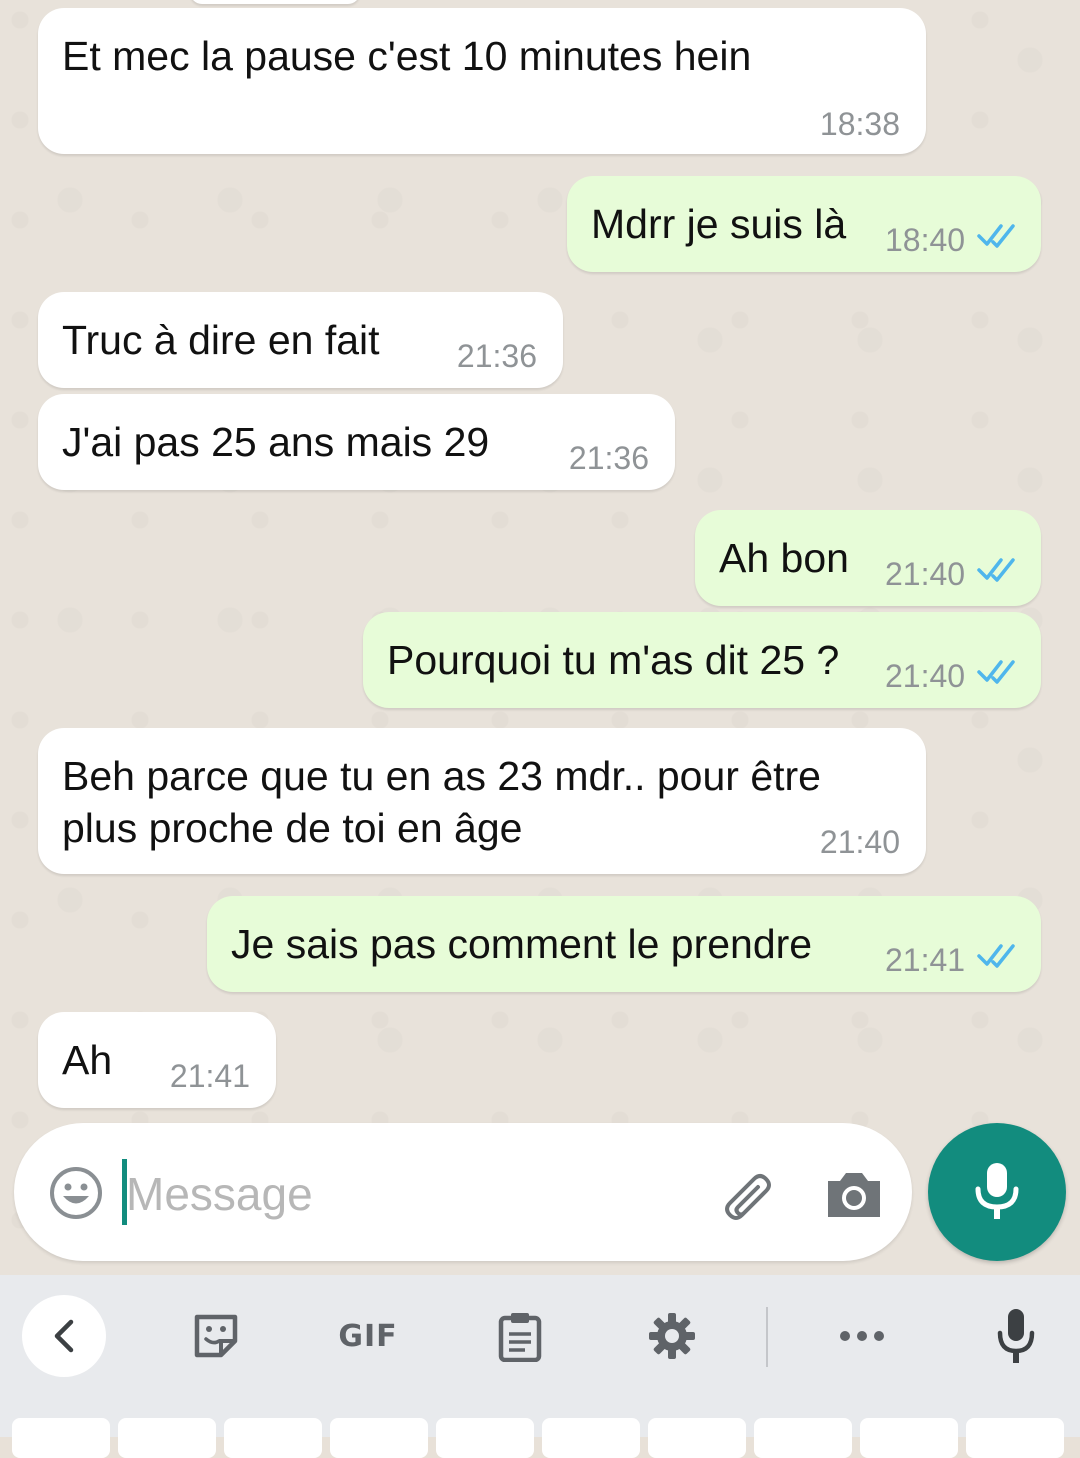 The image size is (1080, 1458). Describe the element at coordinates (613, 660) in the screenshot. I see `message-text: Pourquoi tu m'as dit 25 ?` at that location.